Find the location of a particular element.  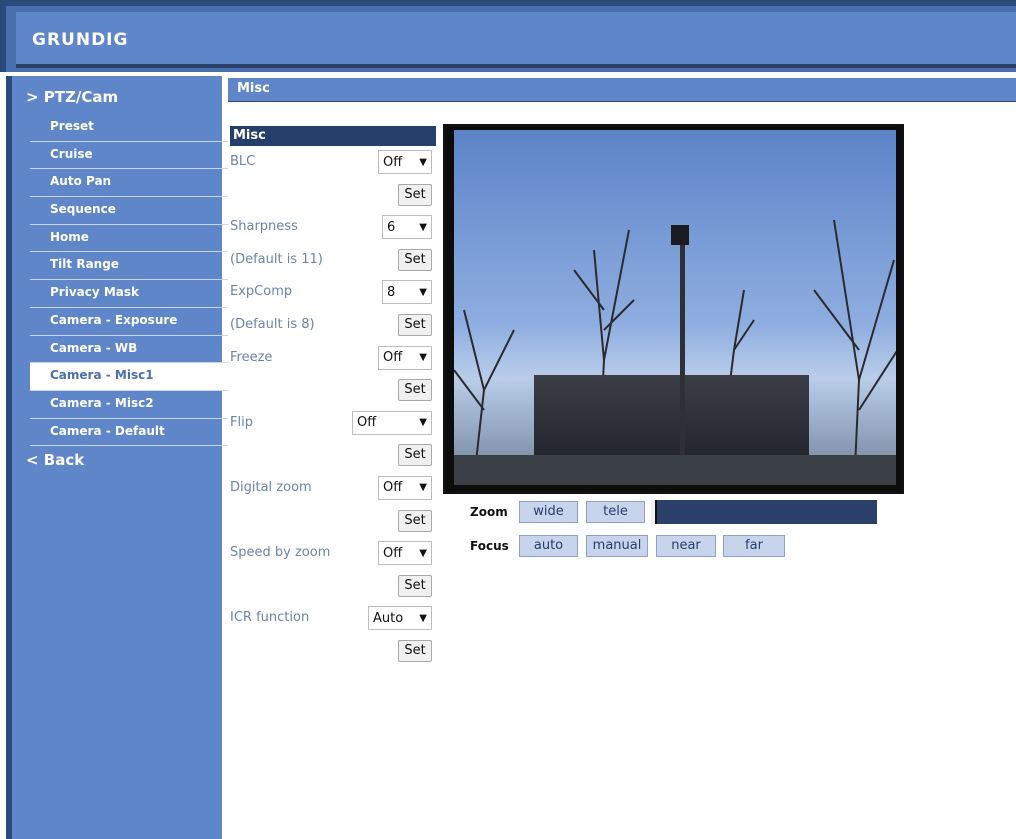

setting-row-freeze-set: Set is located at coordinates (333, 390).